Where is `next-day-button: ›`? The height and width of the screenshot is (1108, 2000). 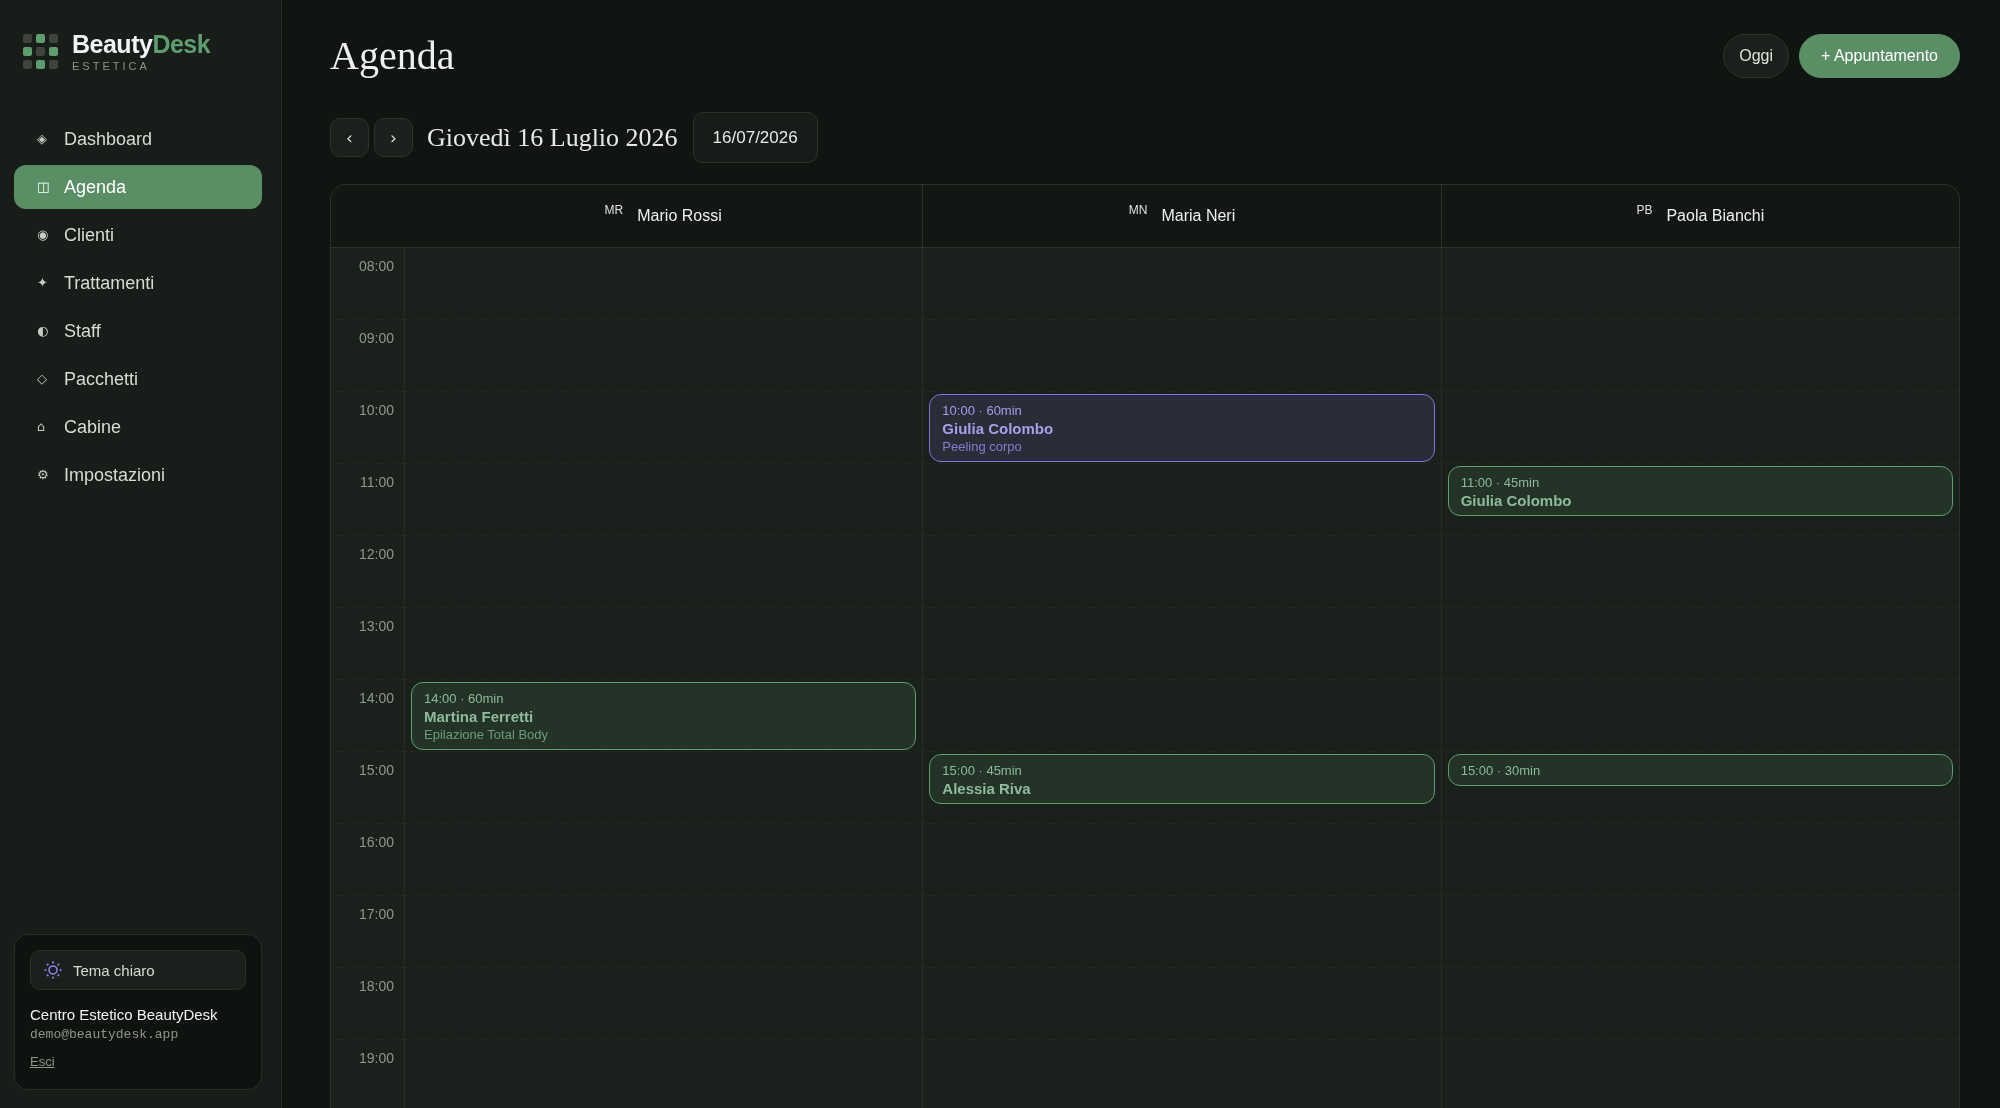
next-day-button: › is located at coordinates (393, 137).